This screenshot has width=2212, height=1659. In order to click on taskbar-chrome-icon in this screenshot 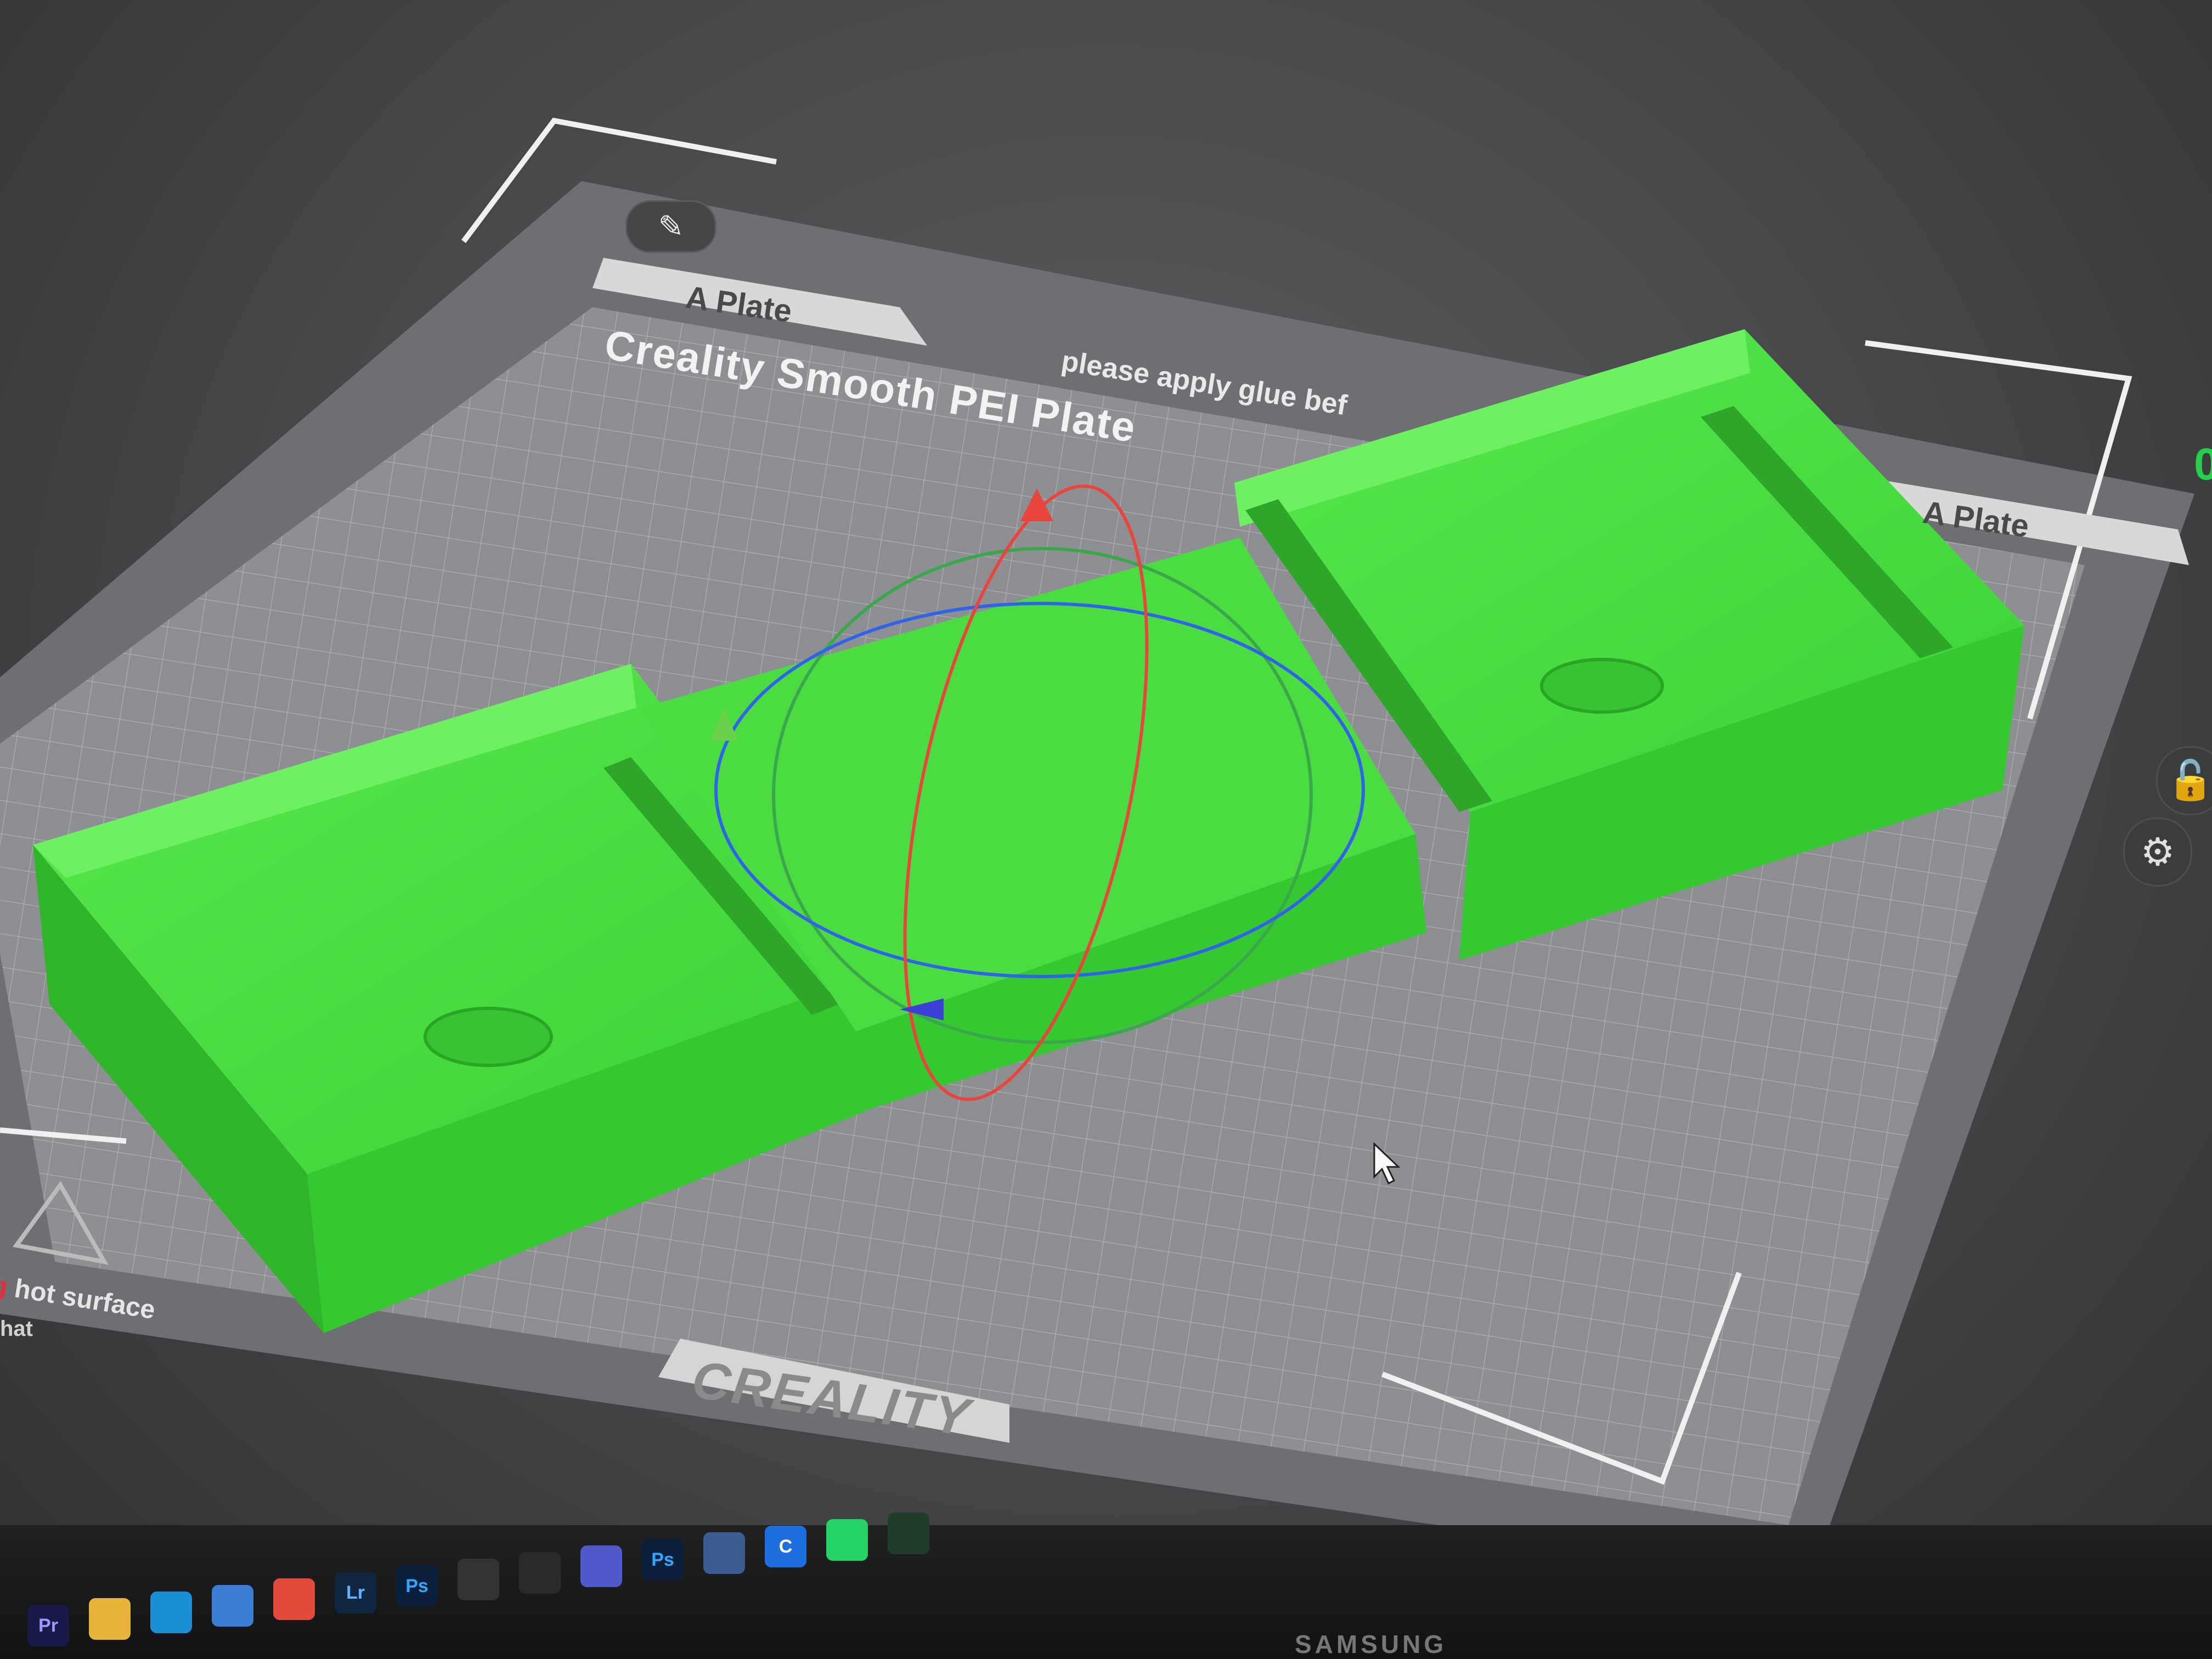, I will do `click(294, 1599)`.